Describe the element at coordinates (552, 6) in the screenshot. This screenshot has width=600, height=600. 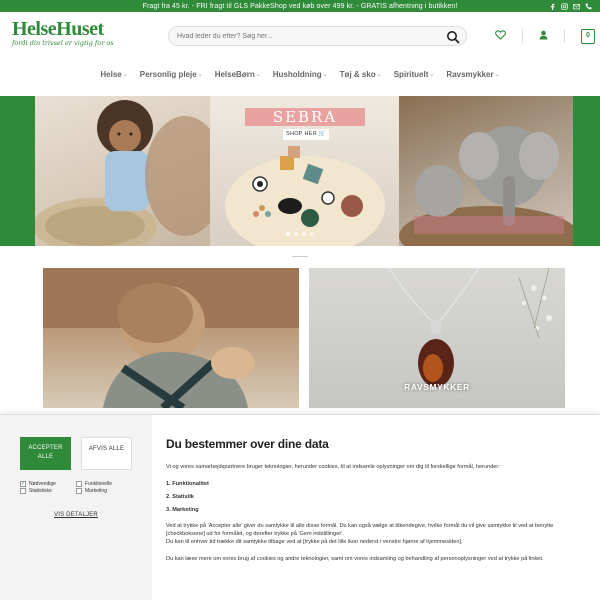
I see `facebook-icon` at that location.